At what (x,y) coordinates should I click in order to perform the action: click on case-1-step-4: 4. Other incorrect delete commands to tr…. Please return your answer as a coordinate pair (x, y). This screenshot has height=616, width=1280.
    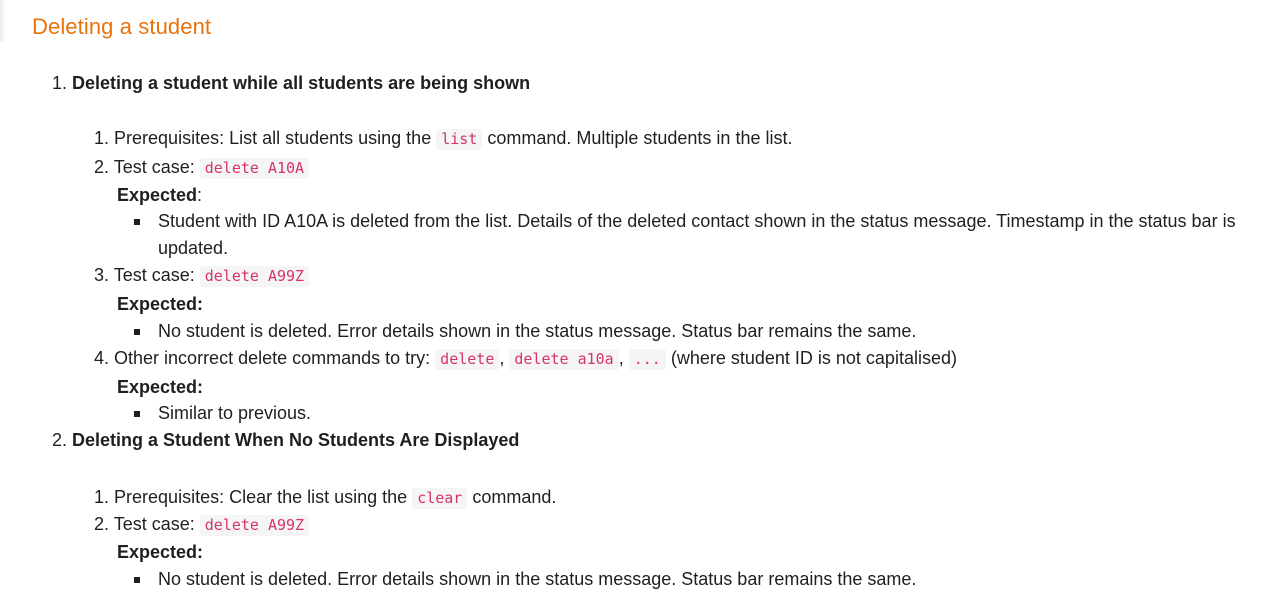
    Looking at the image, I should click on (525, 358).